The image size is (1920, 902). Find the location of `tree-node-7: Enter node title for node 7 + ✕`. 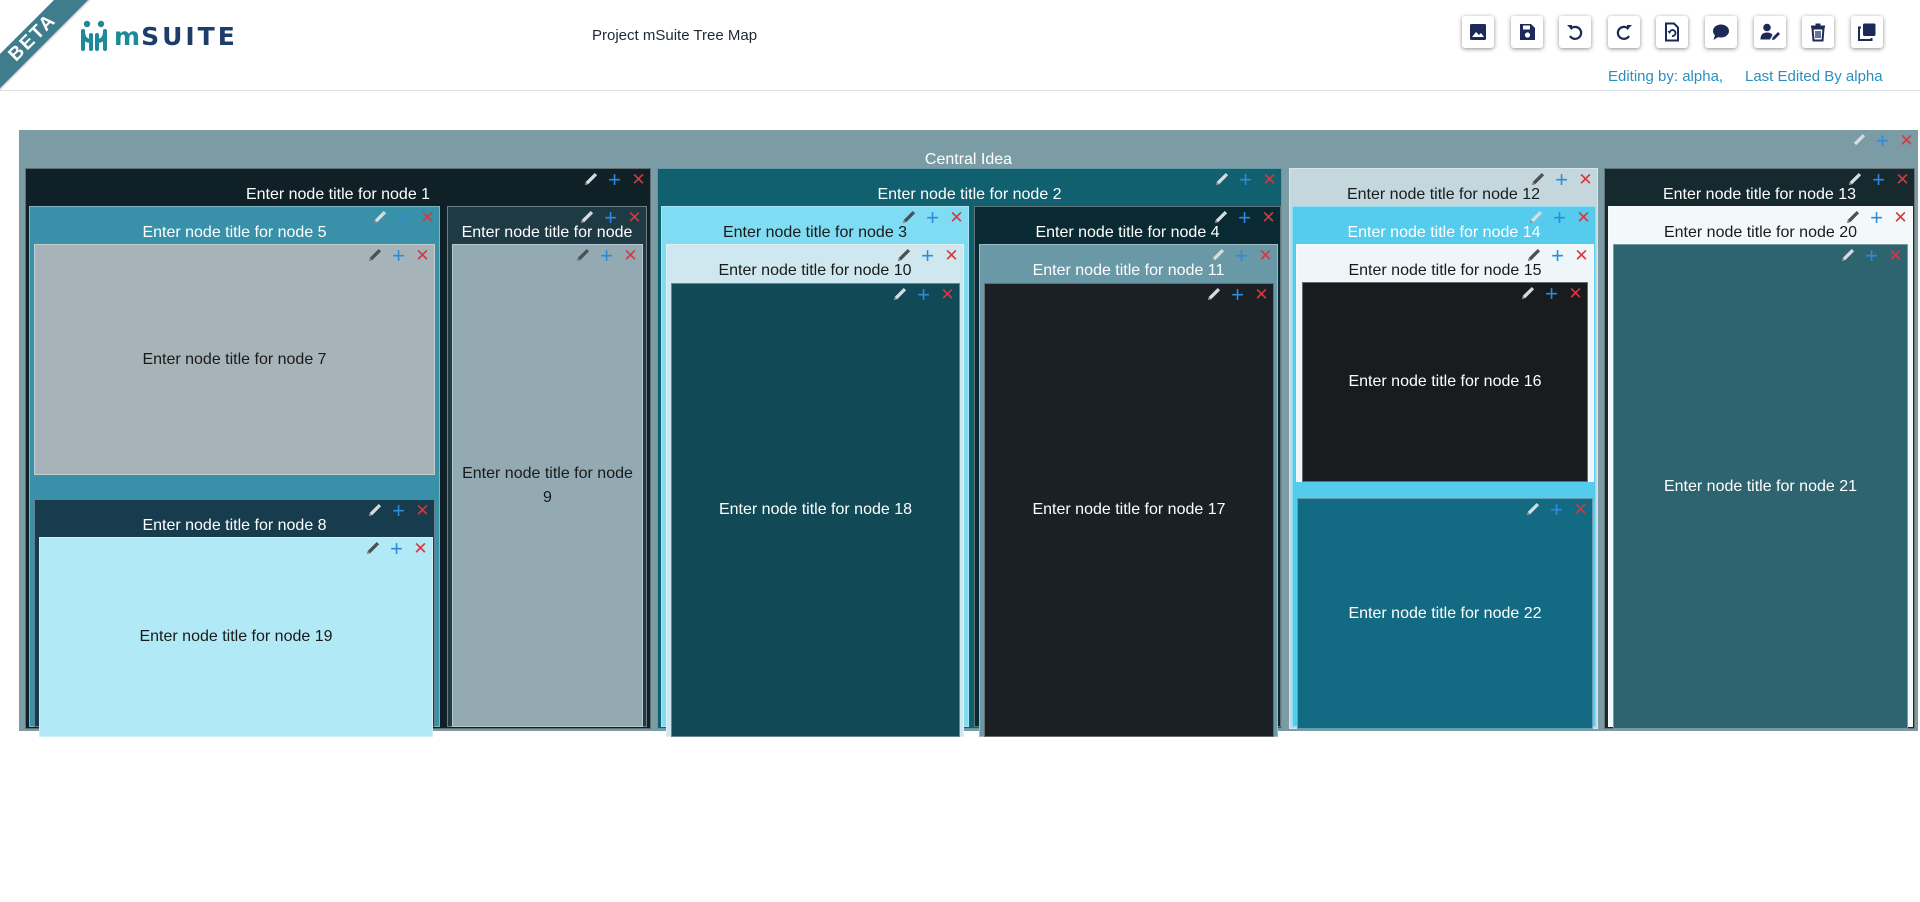

tree-node-7: Enter node title for node 7 + ✕ is located at coordinates (234, 359).